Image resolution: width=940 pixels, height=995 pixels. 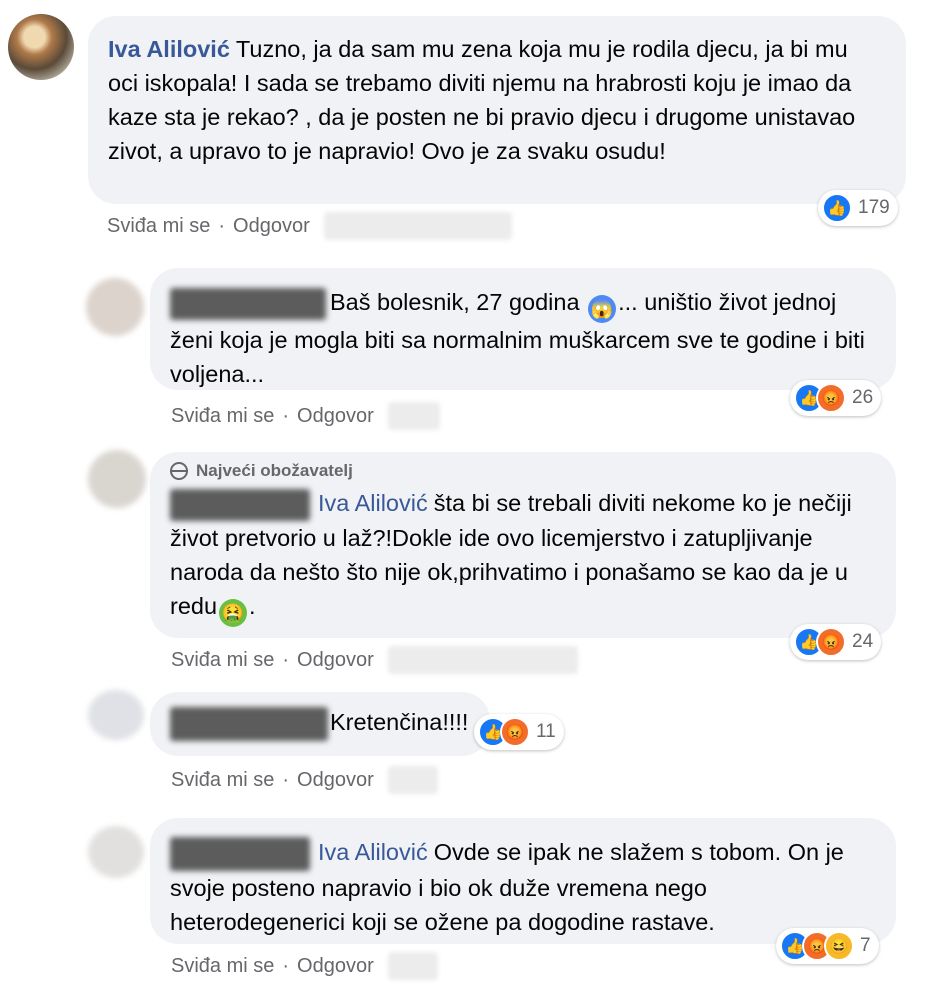 What do you see at coordinates (169, 49) in the screenshot?
I see `comment-author: Iva Alilović` at bounding box center [169, 49].